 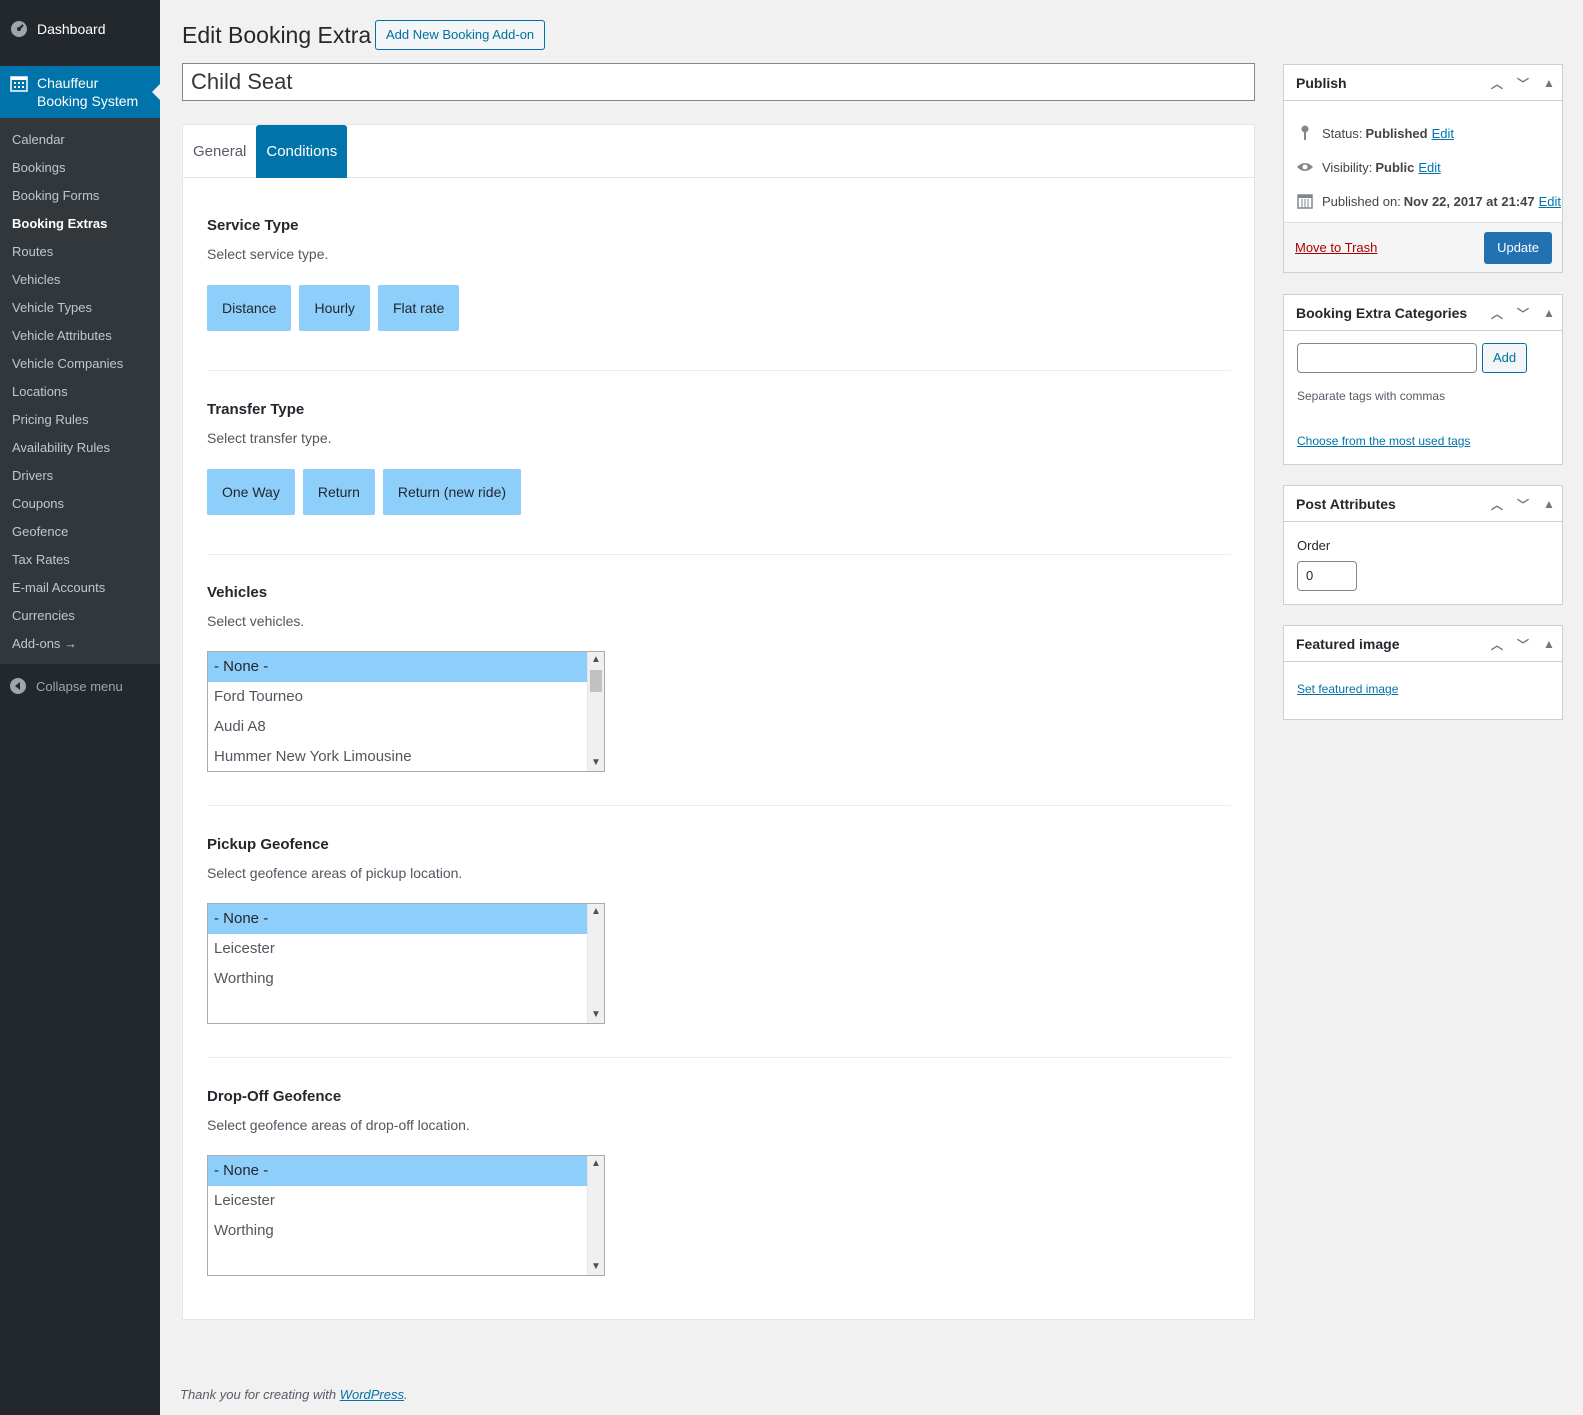 What do you see at coordinates (80, 168) in the screenshot?
I see `sidebar-item-bookings: Bookings` at bounding box center [80, 168].